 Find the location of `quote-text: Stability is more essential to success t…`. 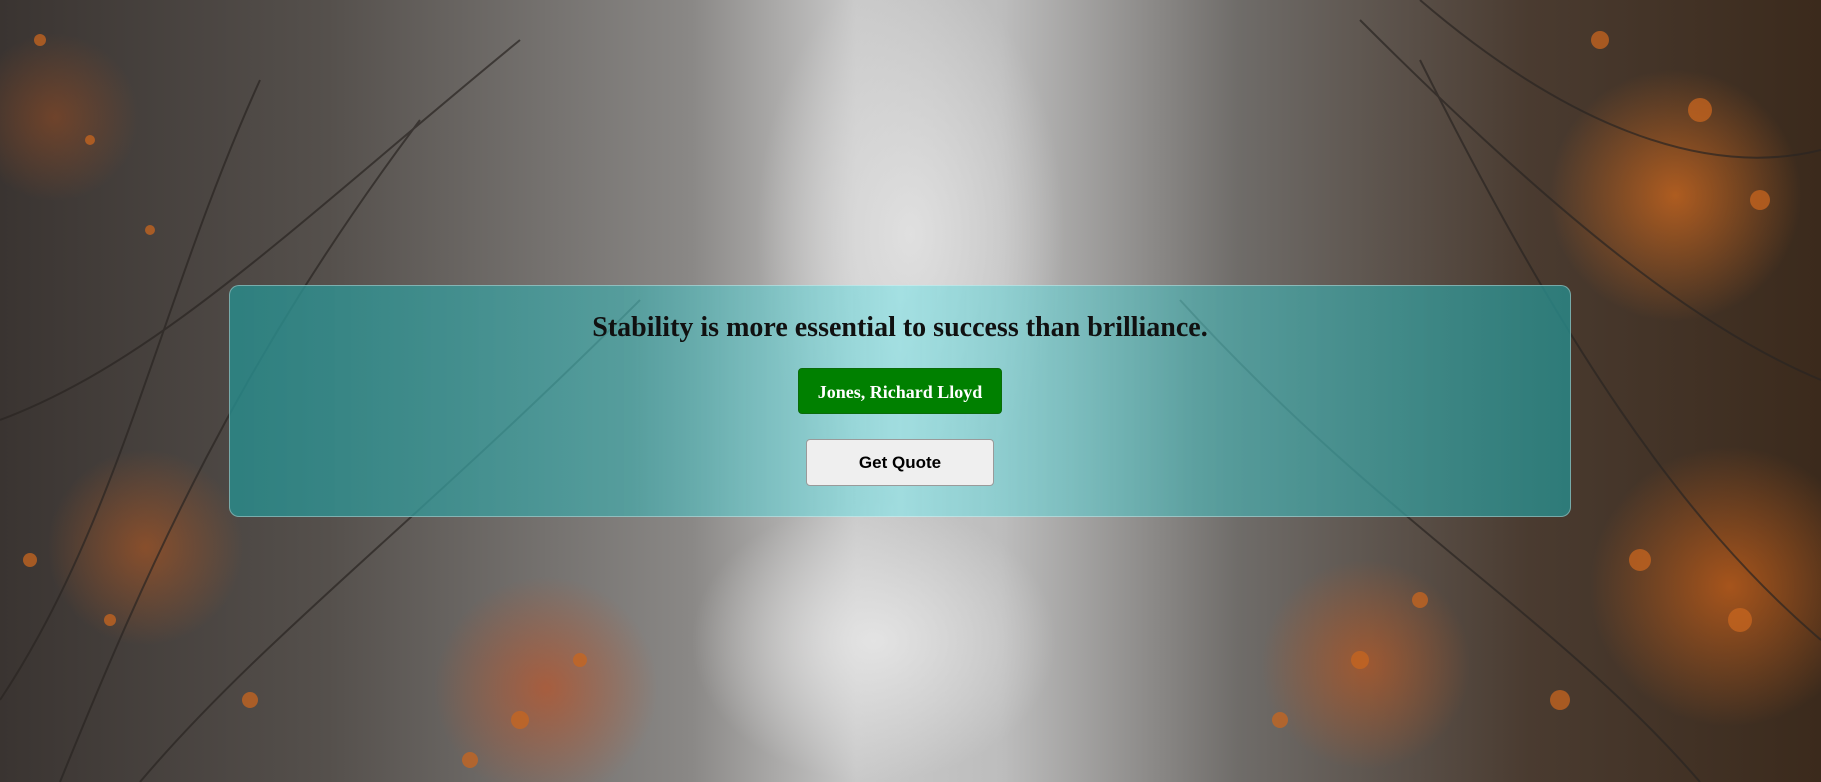

quote-text: Stability is more essential to success t… is located at coordinates (900, 327).